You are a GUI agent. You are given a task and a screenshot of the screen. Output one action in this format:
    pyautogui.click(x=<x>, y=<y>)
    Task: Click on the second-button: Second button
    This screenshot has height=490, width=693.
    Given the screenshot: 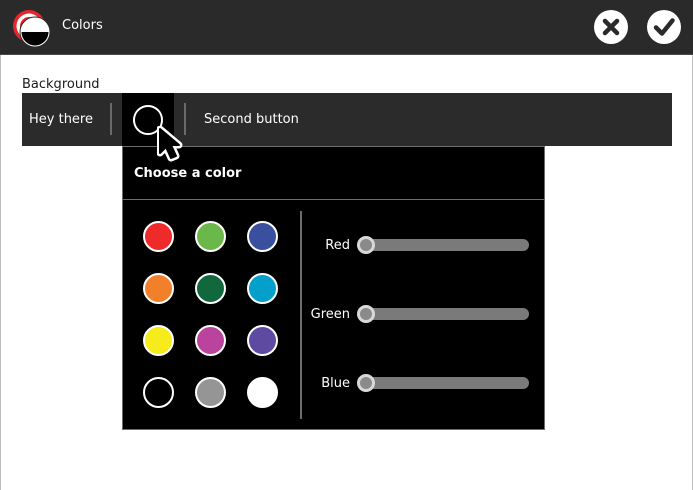 What is the action you would take?
    pyautogui.click(x=253, y=119)
    